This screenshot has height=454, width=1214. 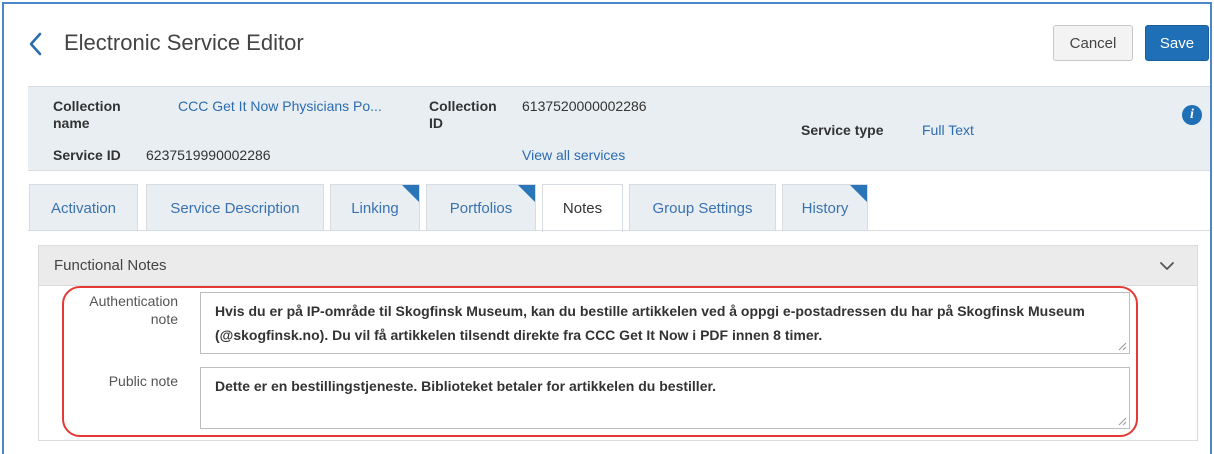 What do you see at coordinates (1093, 43) in the screenshot?
I see `cancel-button: Cancel` at bounding box center [1093, 43].